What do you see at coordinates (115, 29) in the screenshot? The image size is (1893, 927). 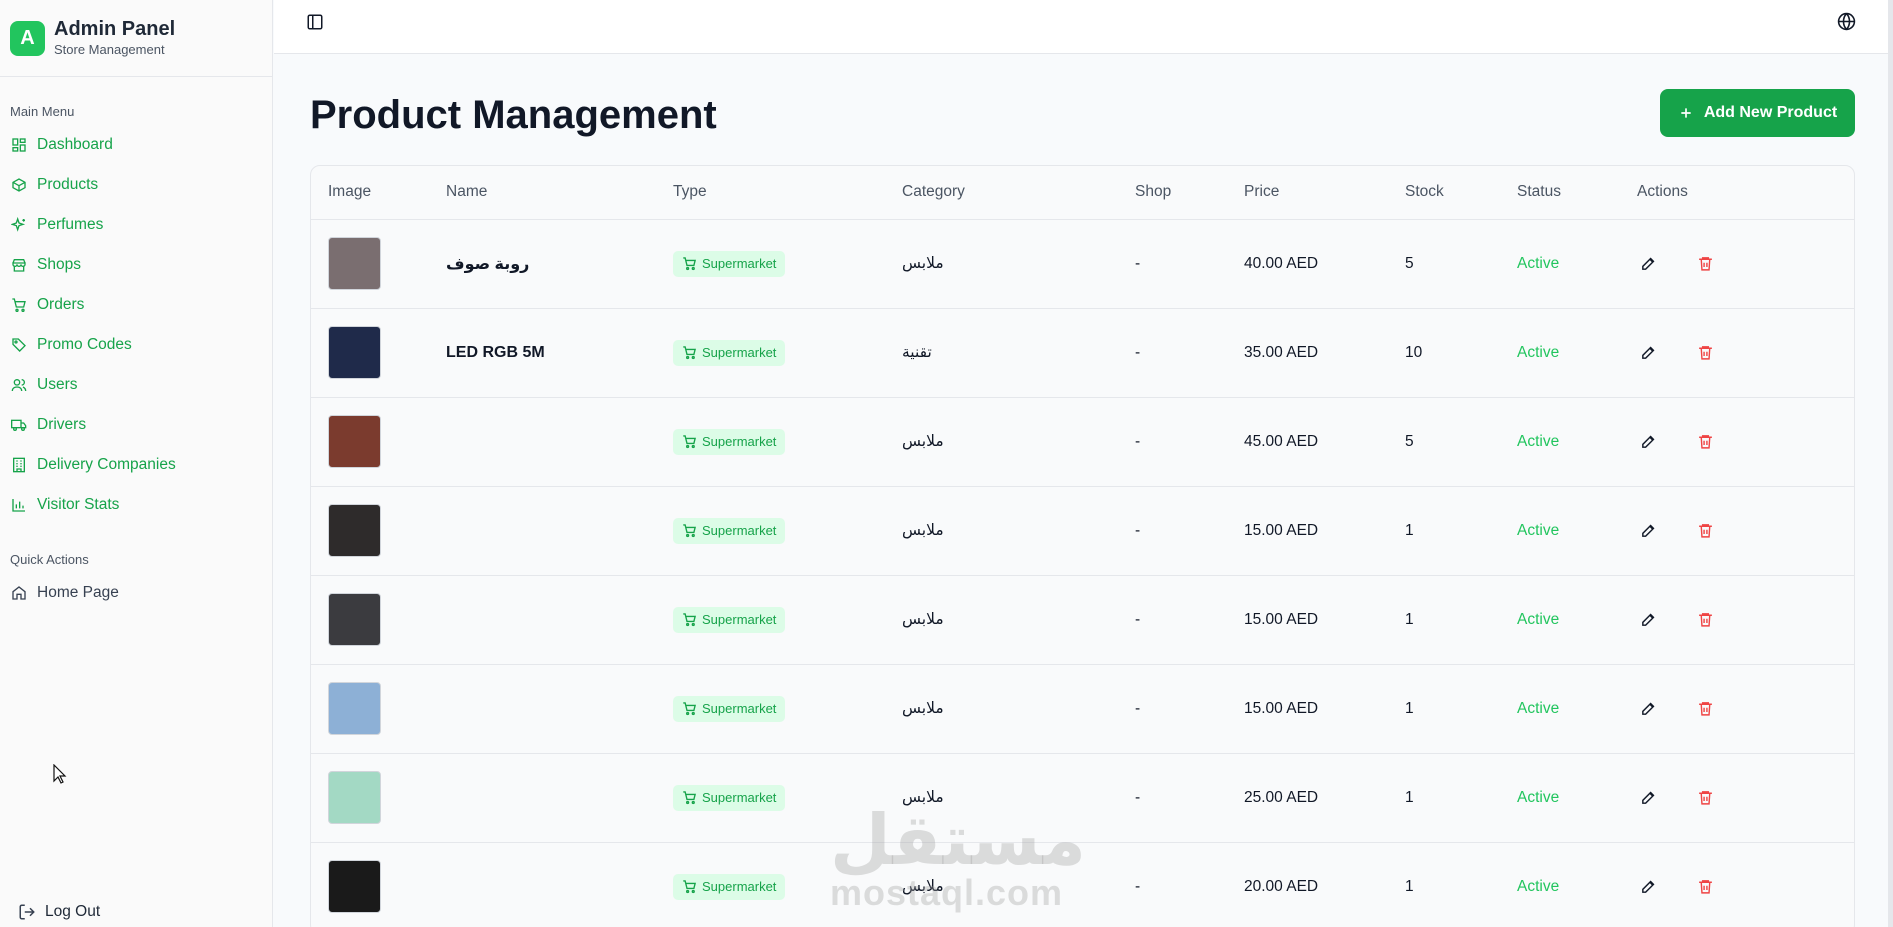 I see `brand-title: Admin Panel` at bounding box center [115, 29].